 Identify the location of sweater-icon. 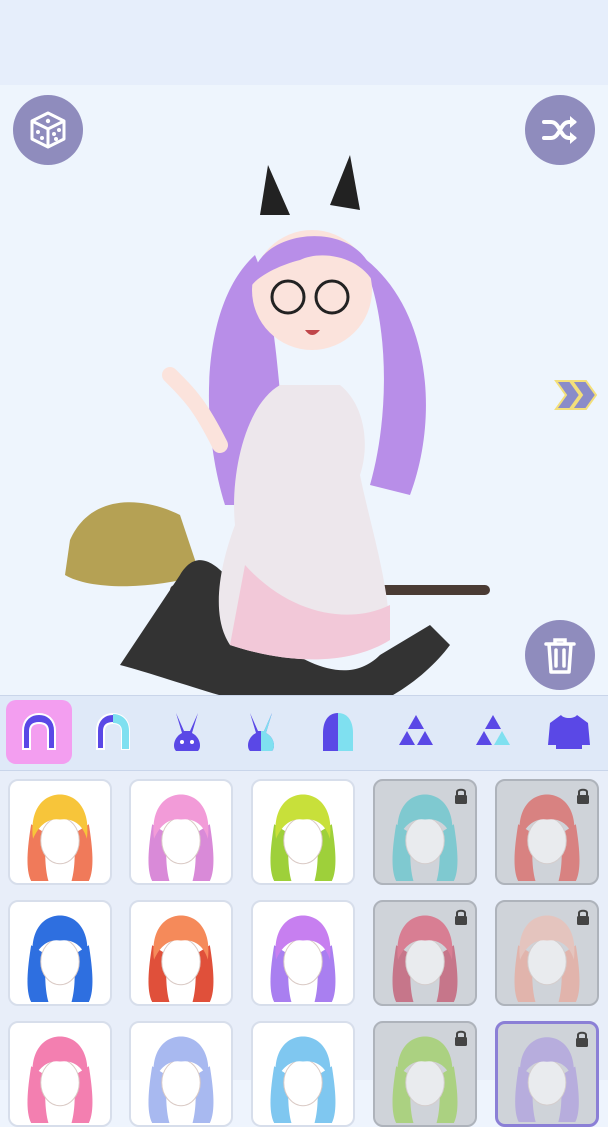
(569, 732).